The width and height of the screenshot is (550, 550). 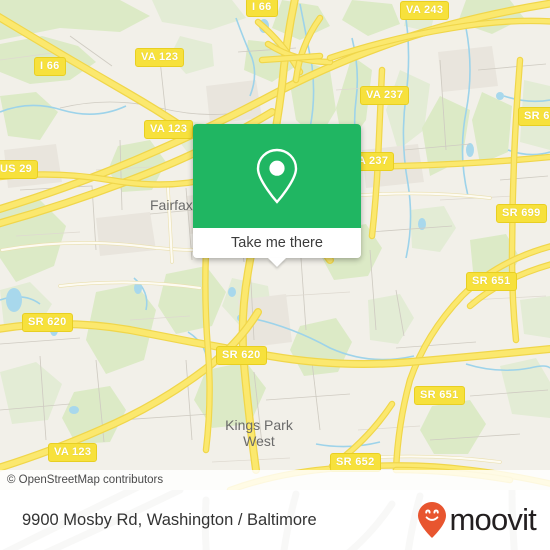 What do you see at coordinates (275, 480) in the screenshot?
I see `map-attribution: © OpenStreetMap contributors` at bounding box center [275, 480].